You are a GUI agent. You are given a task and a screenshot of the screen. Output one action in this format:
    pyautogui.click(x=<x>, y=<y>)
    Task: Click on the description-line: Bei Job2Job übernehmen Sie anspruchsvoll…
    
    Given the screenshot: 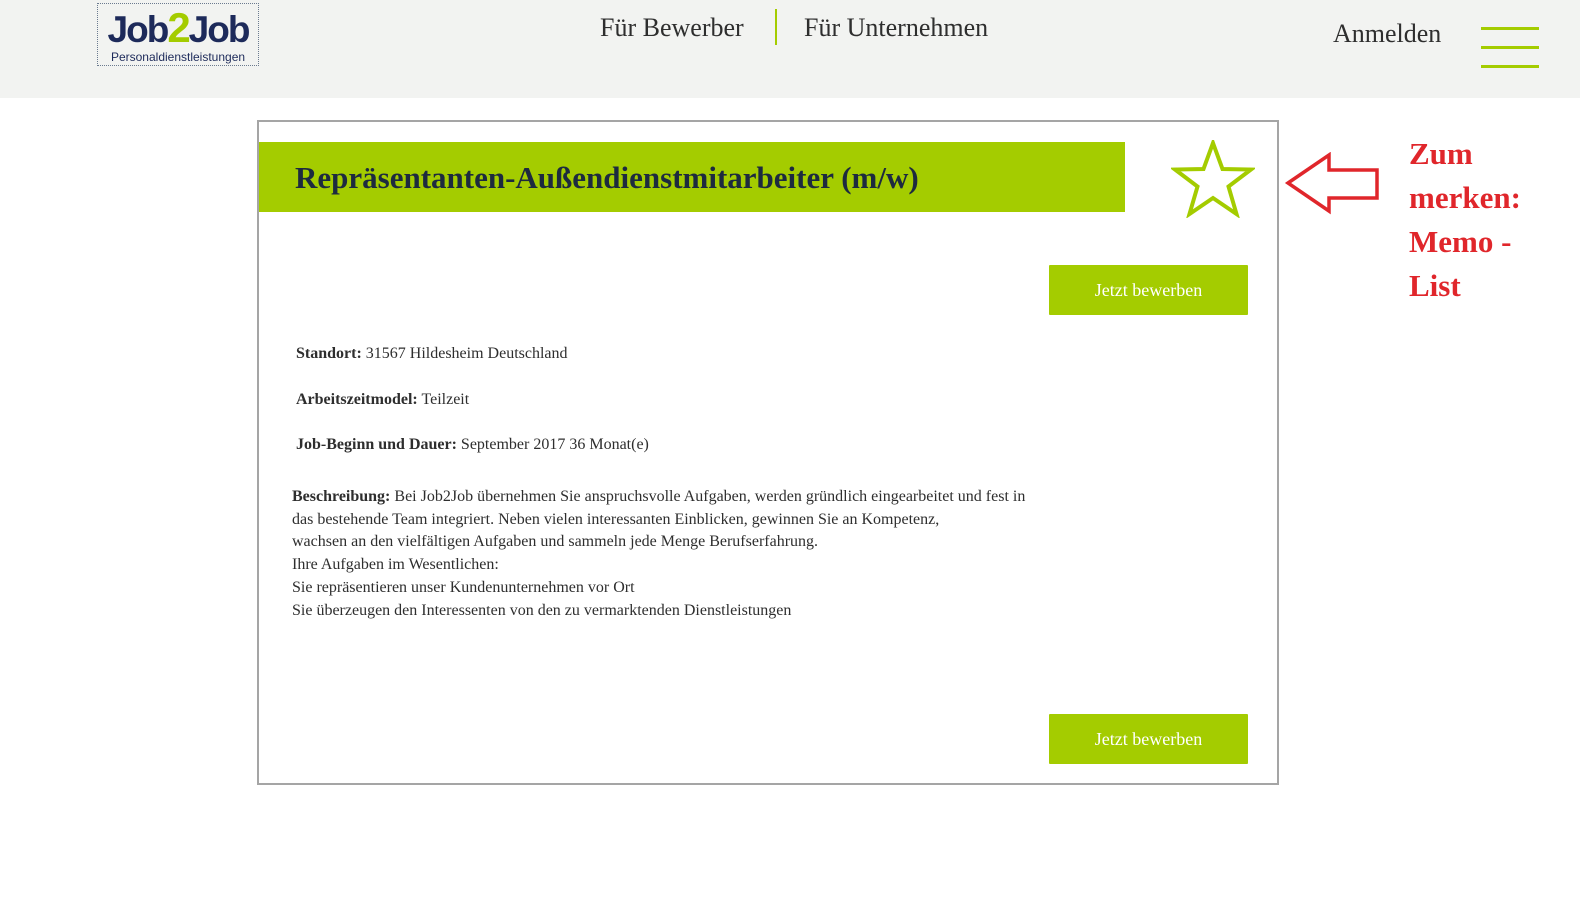 What is the action you would take?
    pyautogui.click(x=710, y=496)
    